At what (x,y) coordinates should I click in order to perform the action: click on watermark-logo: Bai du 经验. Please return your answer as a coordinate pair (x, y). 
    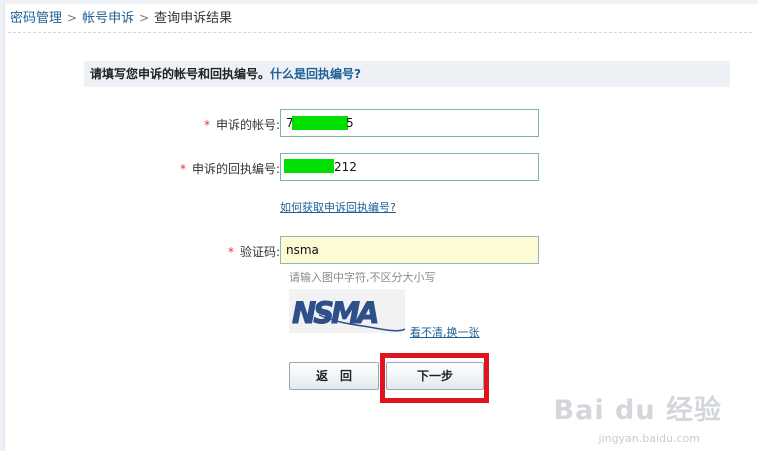
    Looking at the image, I should click on (637, 410).